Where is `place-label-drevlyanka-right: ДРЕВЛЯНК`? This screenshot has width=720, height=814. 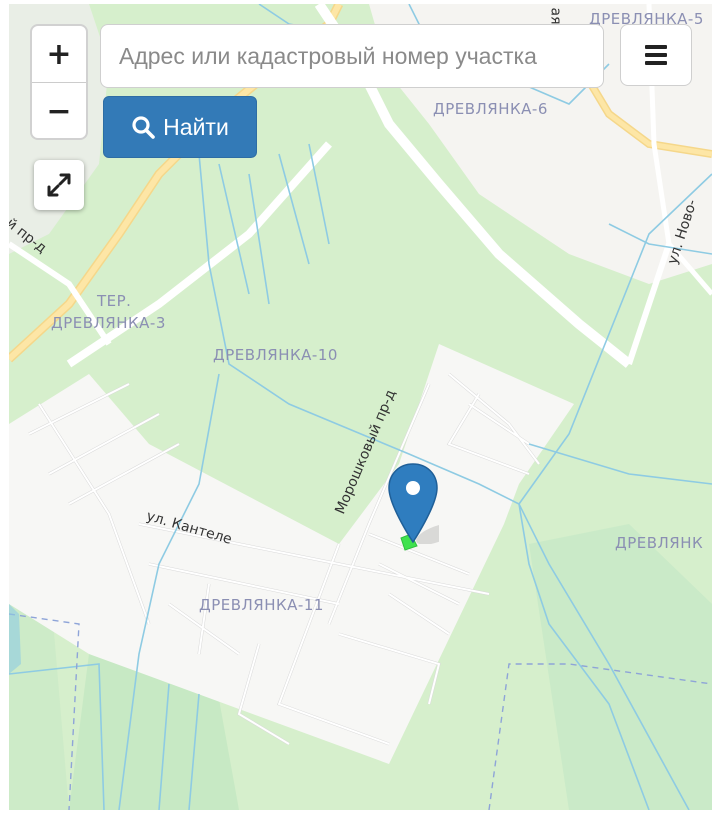 place-label-drevlyanka-right: ДРЕВЛЯНК is located at coordinates (659, 543).